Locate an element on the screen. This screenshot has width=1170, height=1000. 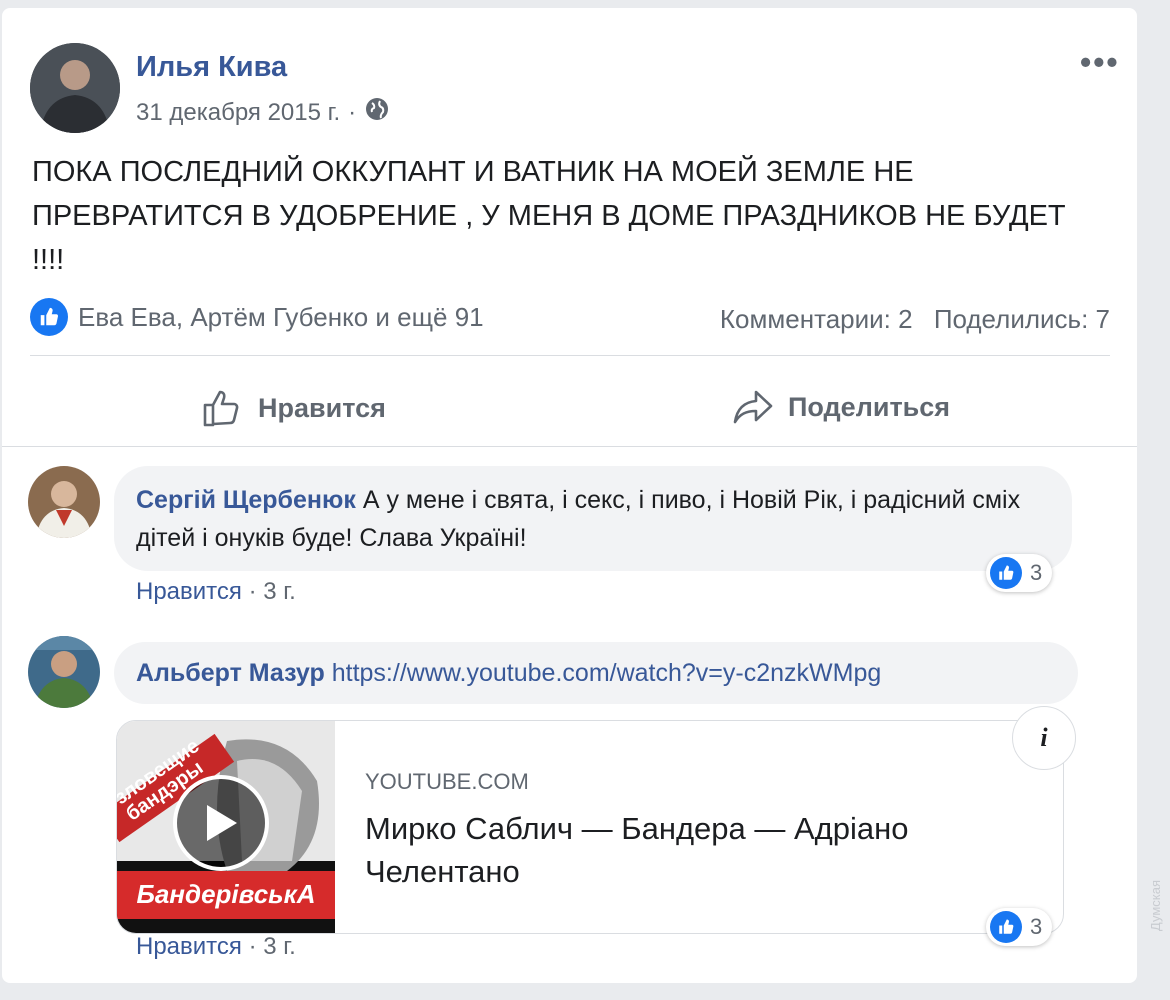
comment-author: Сергій Щербенюк is located at coordinates (246, 500).